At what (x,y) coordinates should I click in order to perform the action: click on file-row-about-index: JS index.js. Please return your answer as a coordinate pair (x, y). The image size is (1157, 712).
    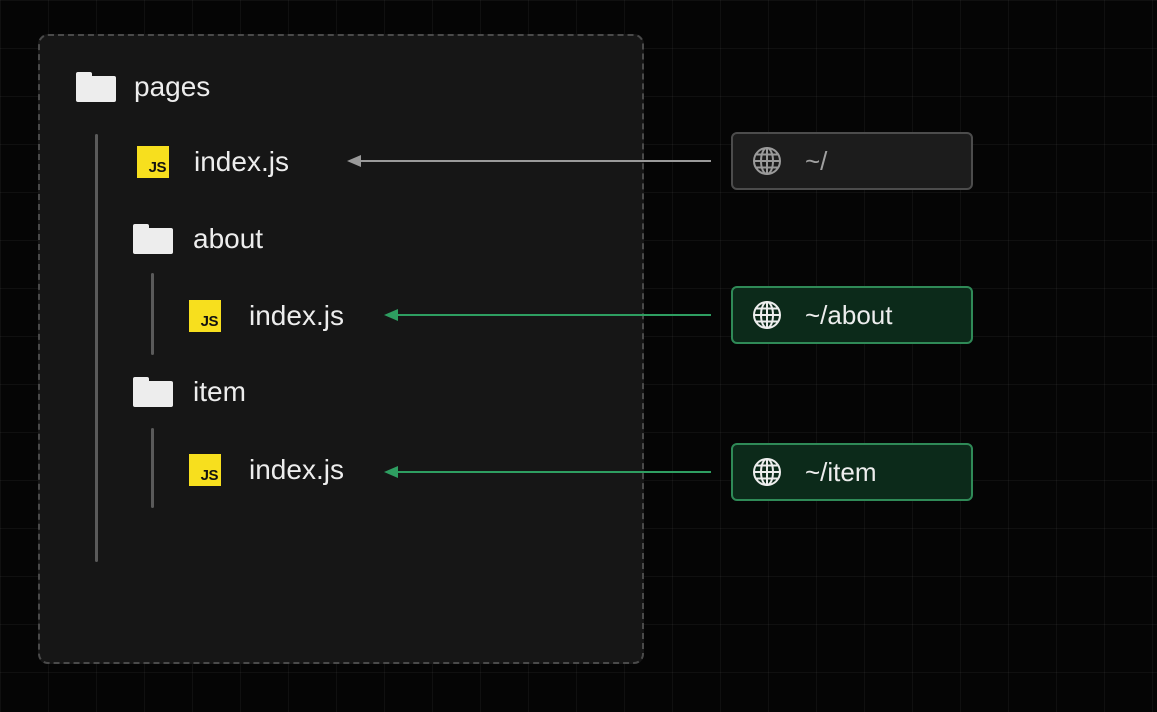
    Looking at the image, I should click on (266, 316).